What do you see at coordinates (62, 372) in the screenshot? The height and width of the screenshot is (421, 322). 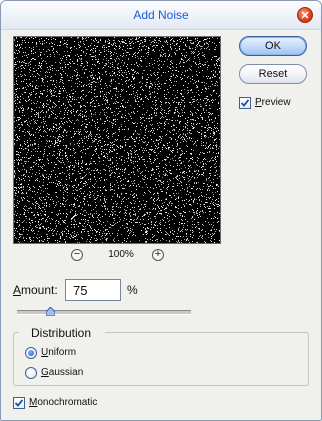 I see `gaussian-label: Gaussian` at bounding box center [62, 372].